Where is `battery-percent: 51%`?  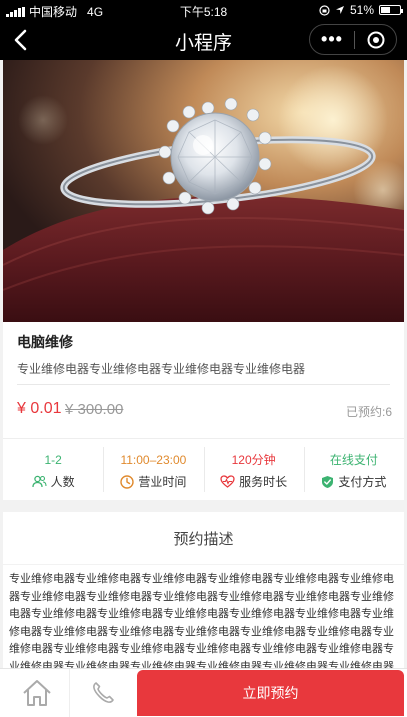
battery-percent: 51% is located at coordinates (361, 10).